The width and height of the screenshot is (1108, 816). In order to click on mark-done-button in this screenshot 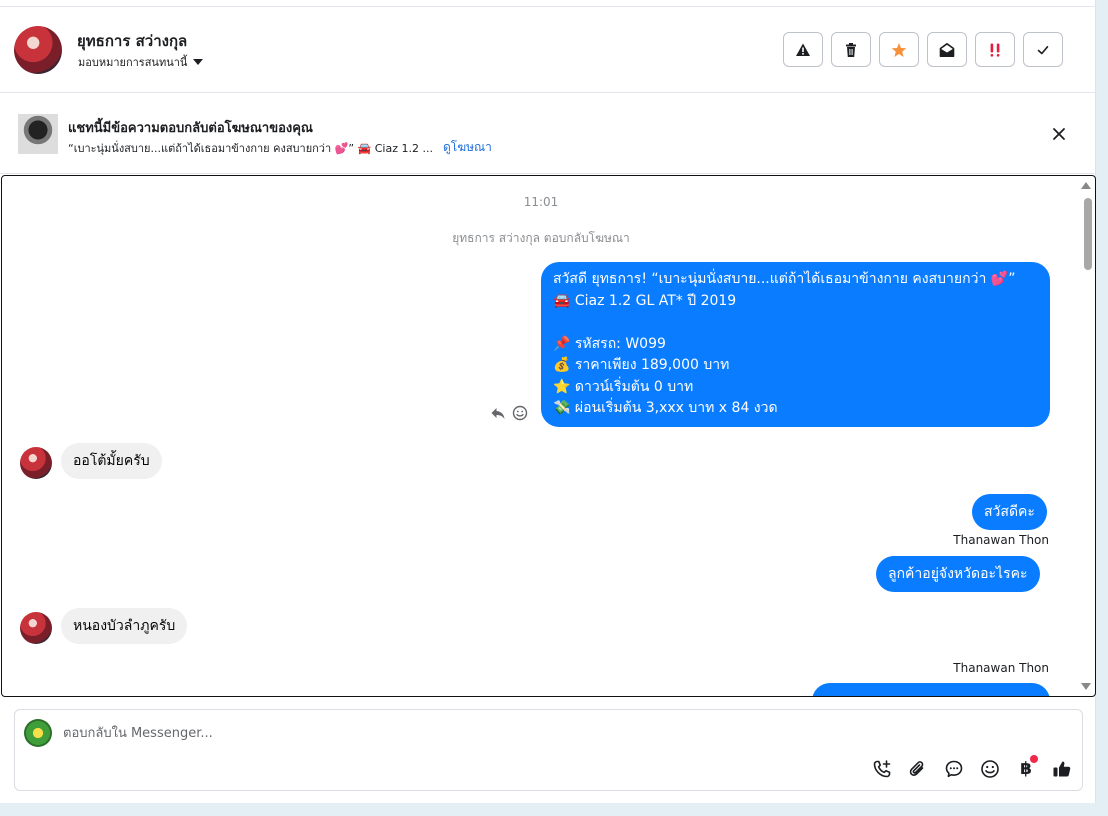, I will do `click(1043, 49)`.